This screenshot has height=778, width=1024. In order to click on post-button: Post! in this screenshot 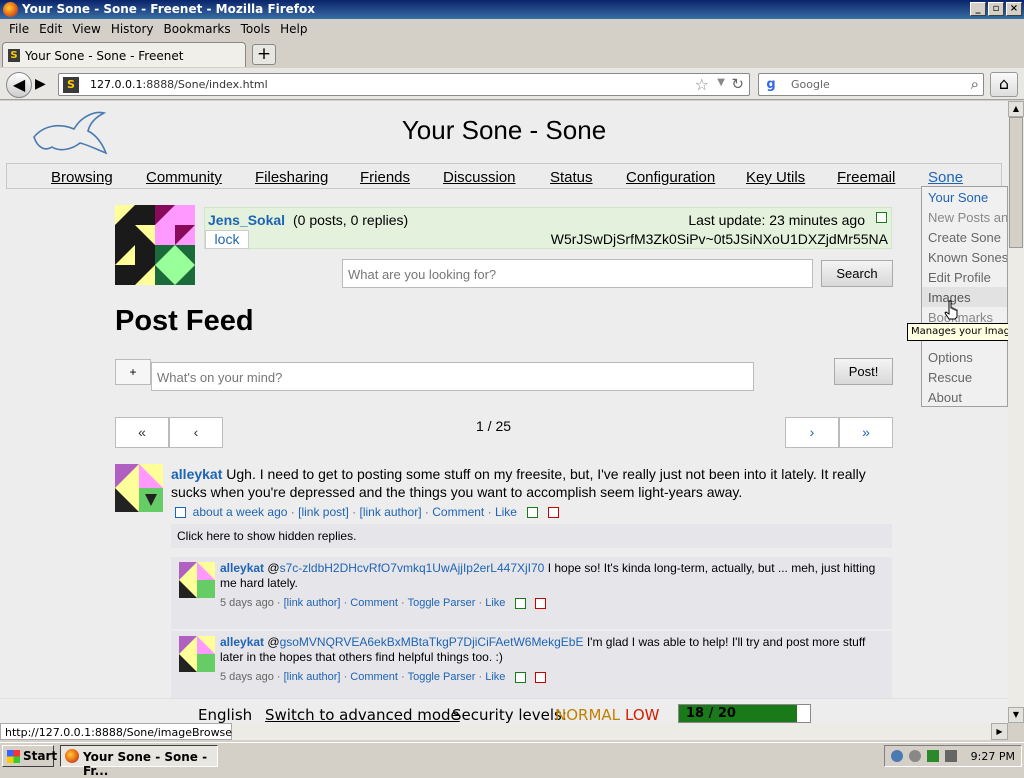, I will do `click(863, 371)`.